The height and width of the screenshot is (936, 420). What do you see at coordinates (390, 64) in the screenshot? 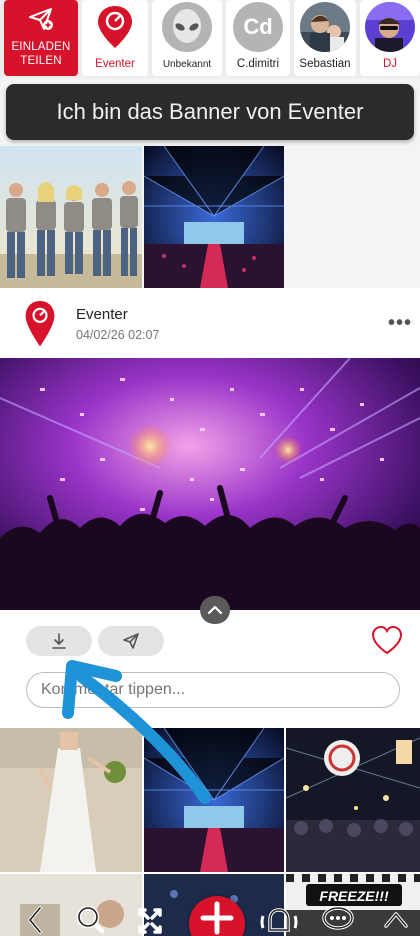
I see `person-name: DJ` at bounding box center [390, 64].